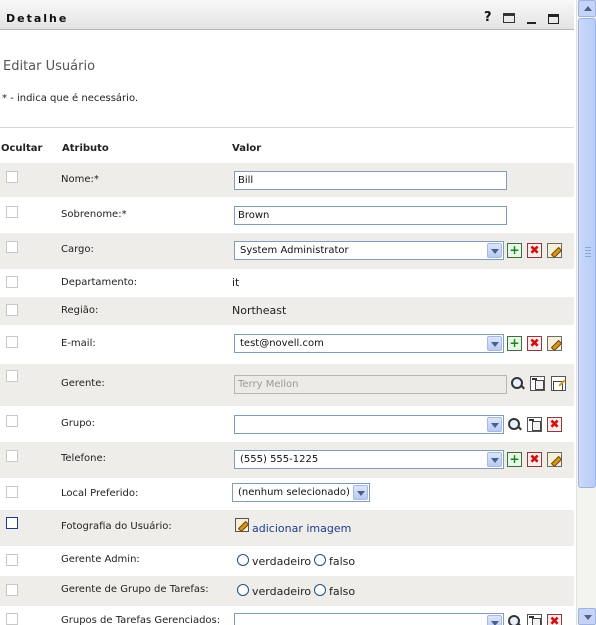 The image size is (596, 625). Describe the element at coordinates (370, 180) in the screenshot. I see `nome-input: Bill` at that location.